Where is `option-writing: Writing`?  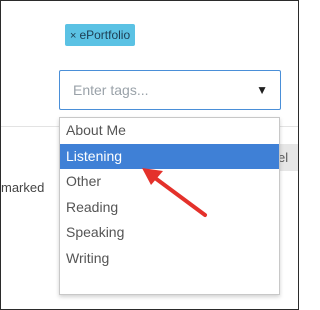 option-writing: Writing is located at coordinates (169, 259).